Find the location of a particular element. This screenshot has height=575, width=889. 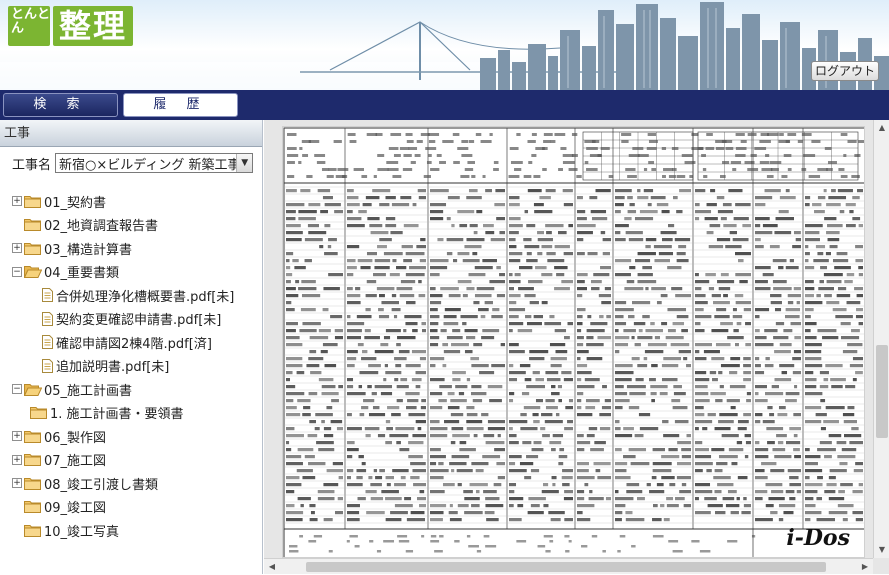

tree-folder-item: 1. 施工計画書・要領書 is located at coordinates (107, 413).